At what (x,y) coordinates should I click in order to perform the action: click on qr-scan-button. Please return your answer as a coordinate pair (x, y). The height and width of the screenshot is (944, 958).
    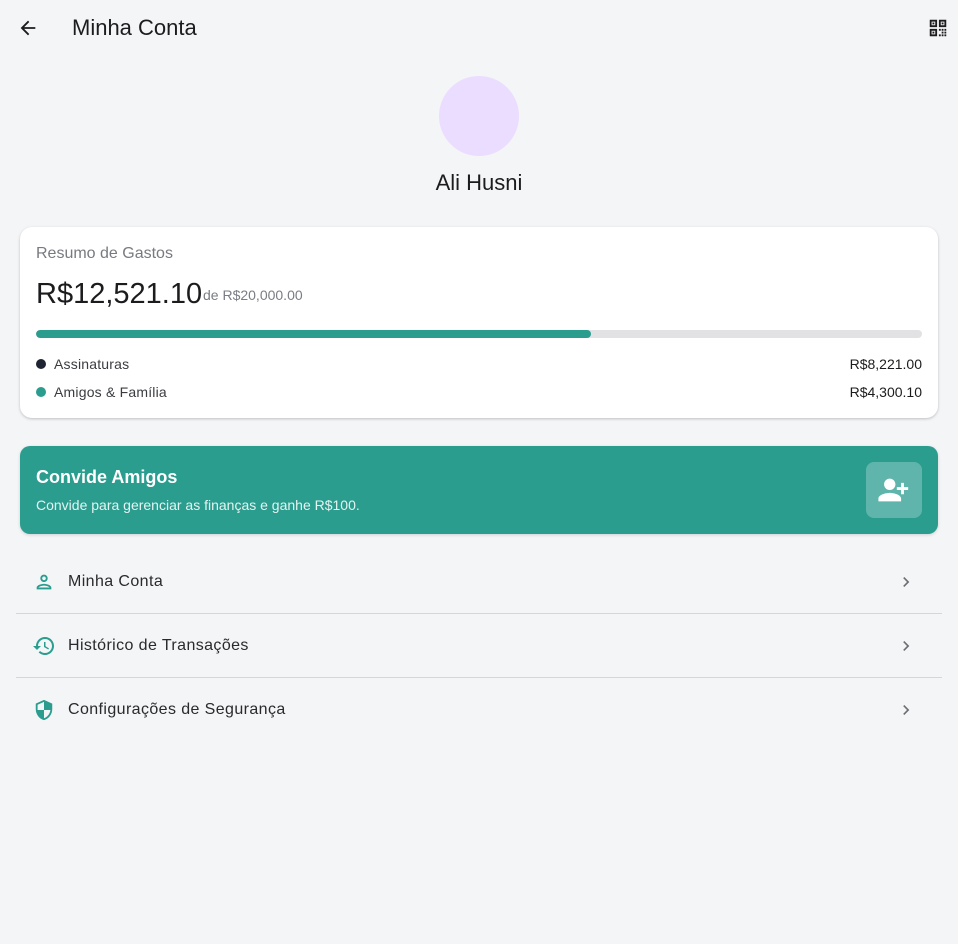
    Looking at the image, I should click on (938, 28).